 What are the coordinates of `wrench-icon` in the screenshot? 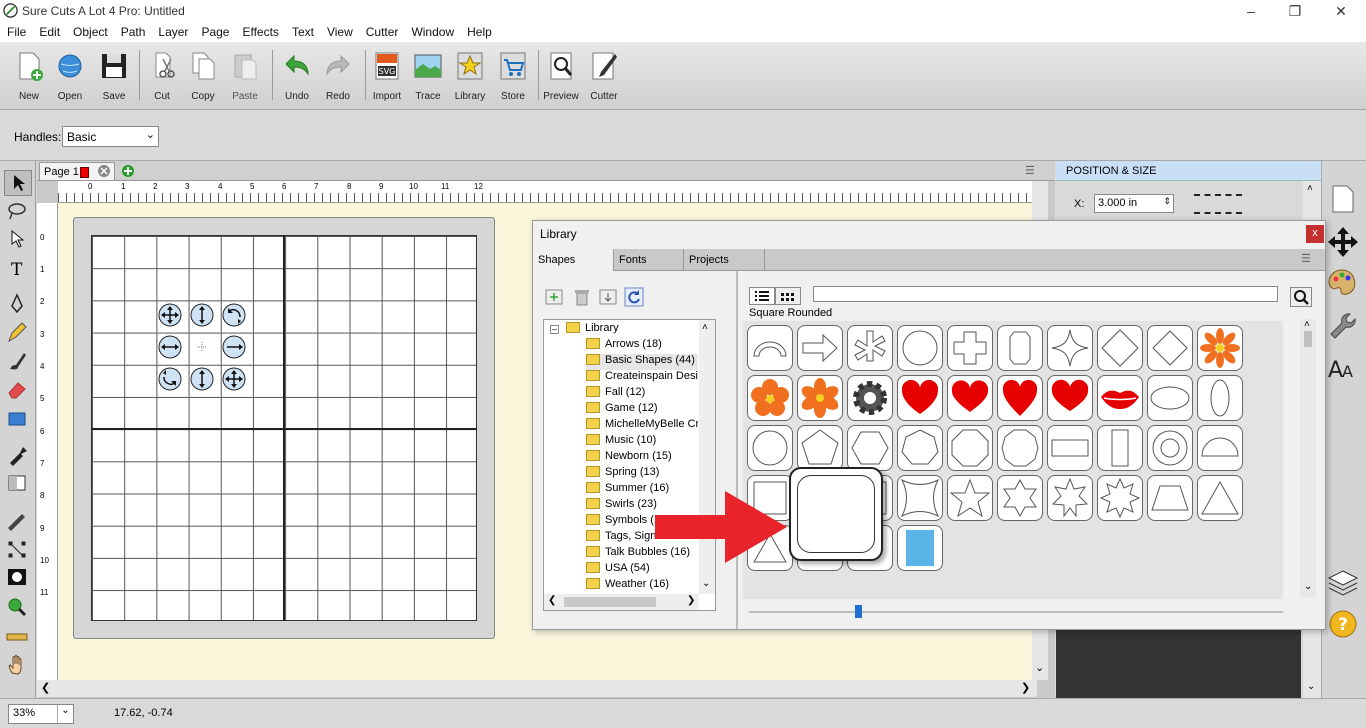 It's located at (1343, 326).